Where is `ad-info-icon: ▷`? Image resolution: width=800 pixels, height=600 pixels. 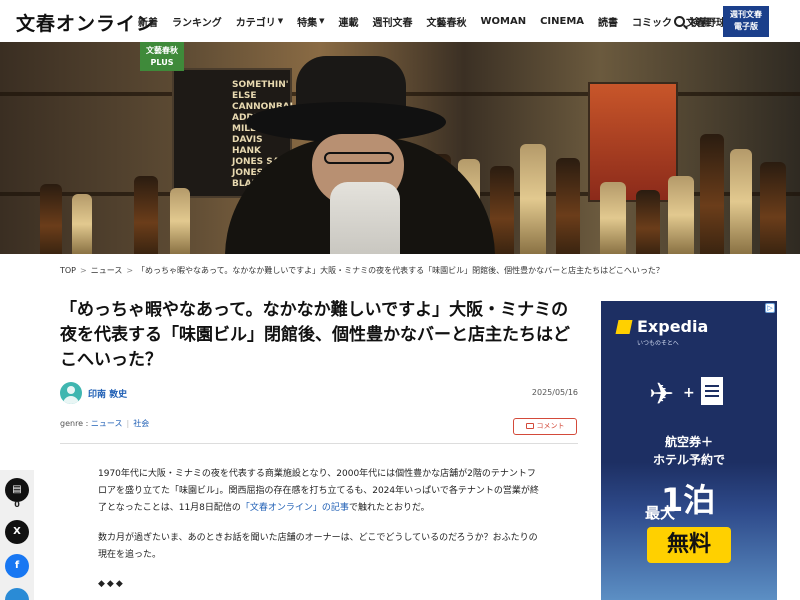 ad-info-icon: ▷ is located at coordinates (770, 308).